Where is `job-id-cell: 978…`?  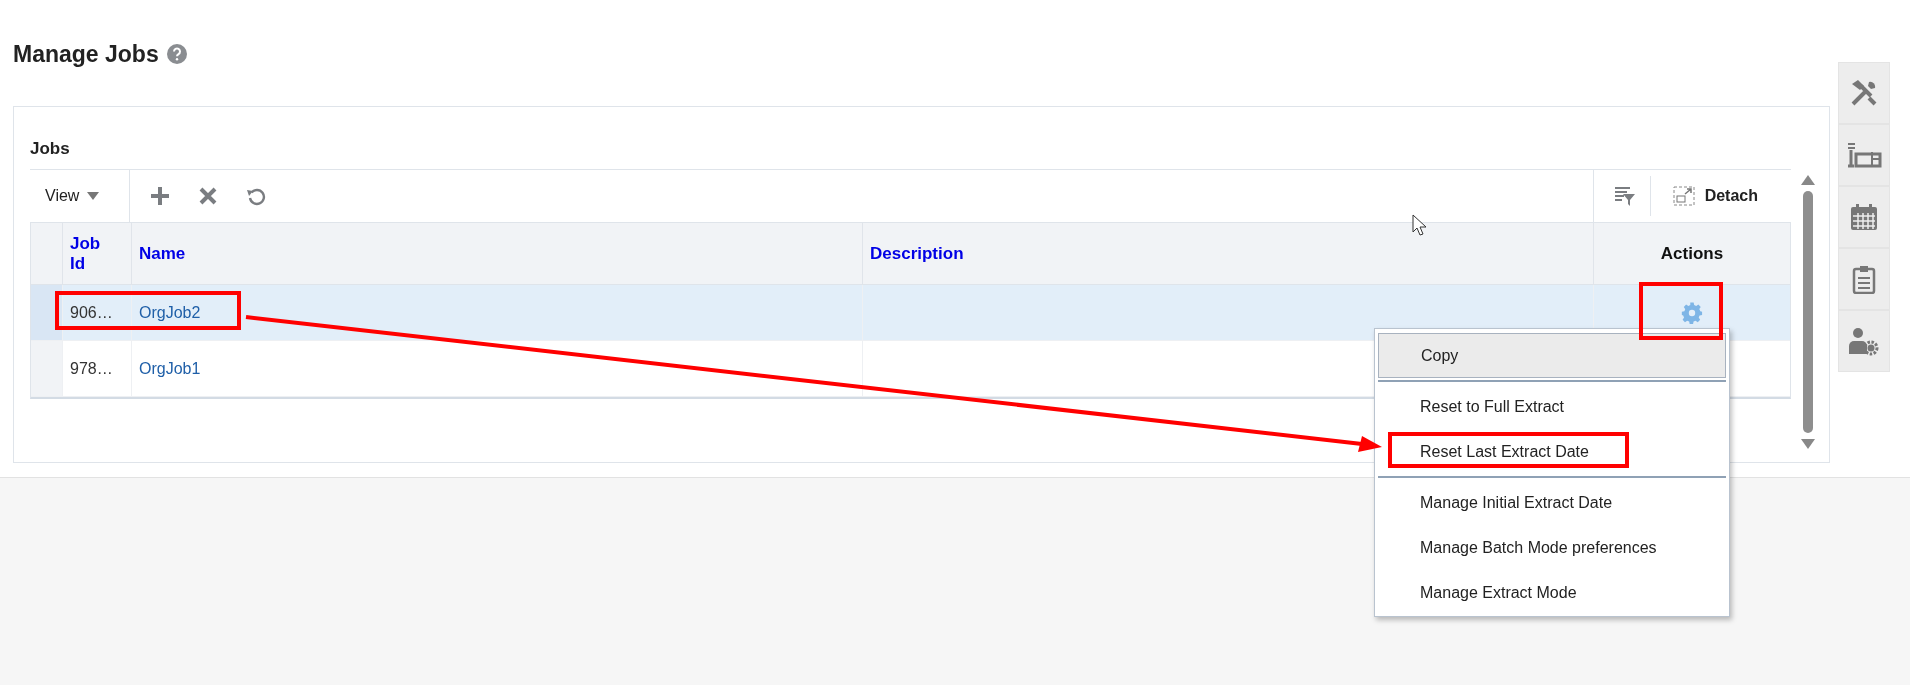 job-id-cell: 978… is located at coordinates (91, 368).